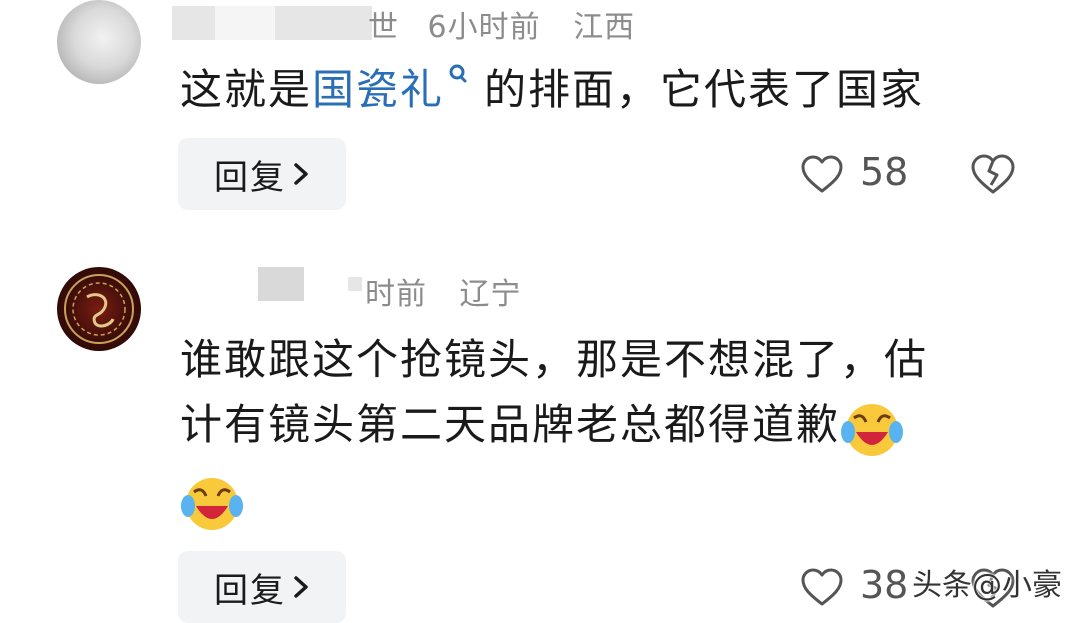 The image size is (1080, 623). What do you see at coordinates (383, 27) in the screenshot?
I see `username-tail: 世` at bounding box center [383, 27].